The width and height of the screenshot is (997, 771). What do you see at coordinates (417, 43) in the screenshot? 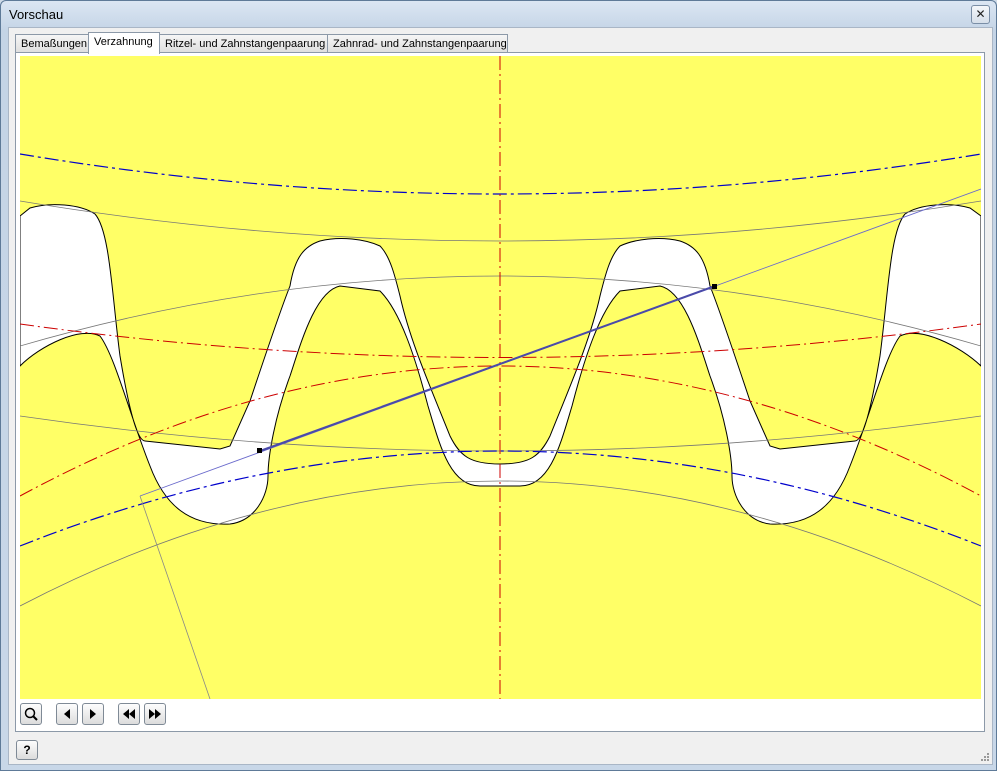
I see `tab-zahnrad-zahnstangenpaarung: Zahnrad- und Zahnstangenpaarung` at bounding box center [417, 43].